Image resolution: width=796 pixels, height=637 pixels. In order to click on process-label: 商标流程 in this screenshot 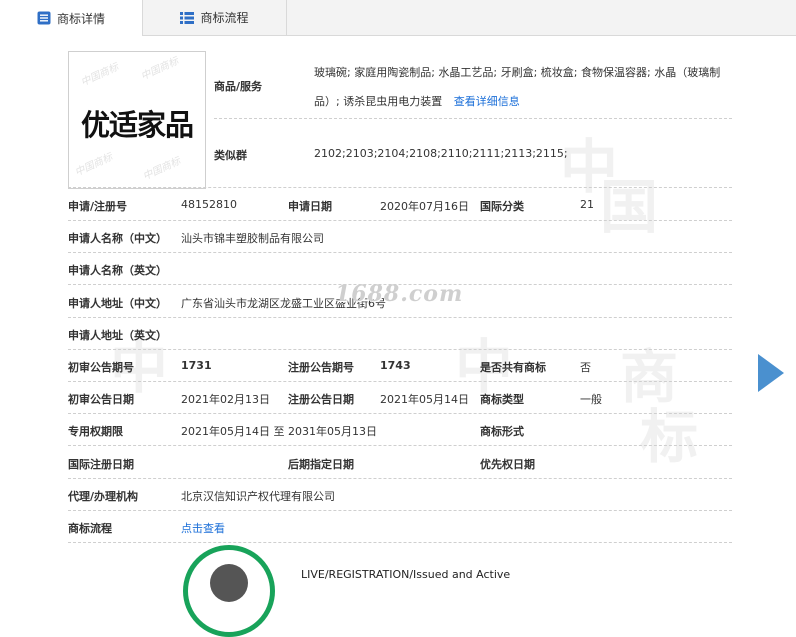, I will do `click(90, 528)`.